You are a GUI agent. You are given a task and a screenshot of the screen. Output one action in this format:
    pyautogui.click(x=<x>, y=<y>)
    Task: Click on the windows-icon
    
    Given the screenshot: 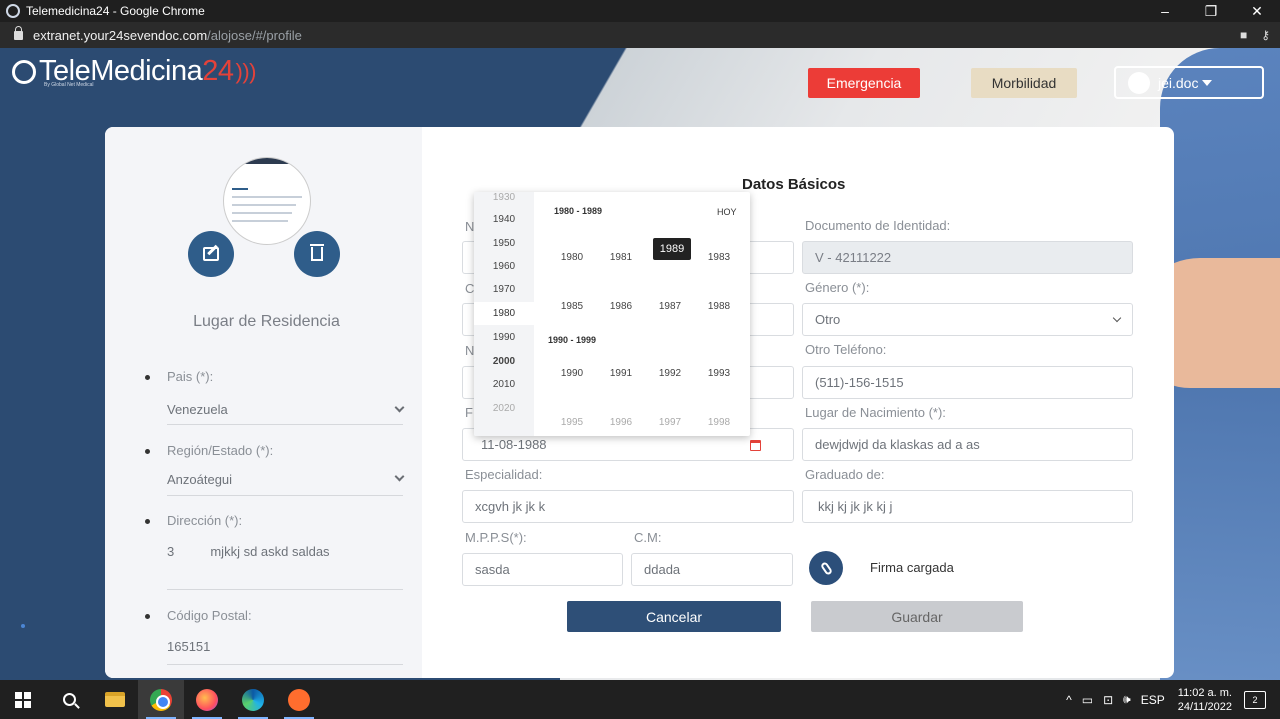 What is the action you would take?
    pyautogui.click(x=23, y=699)
    